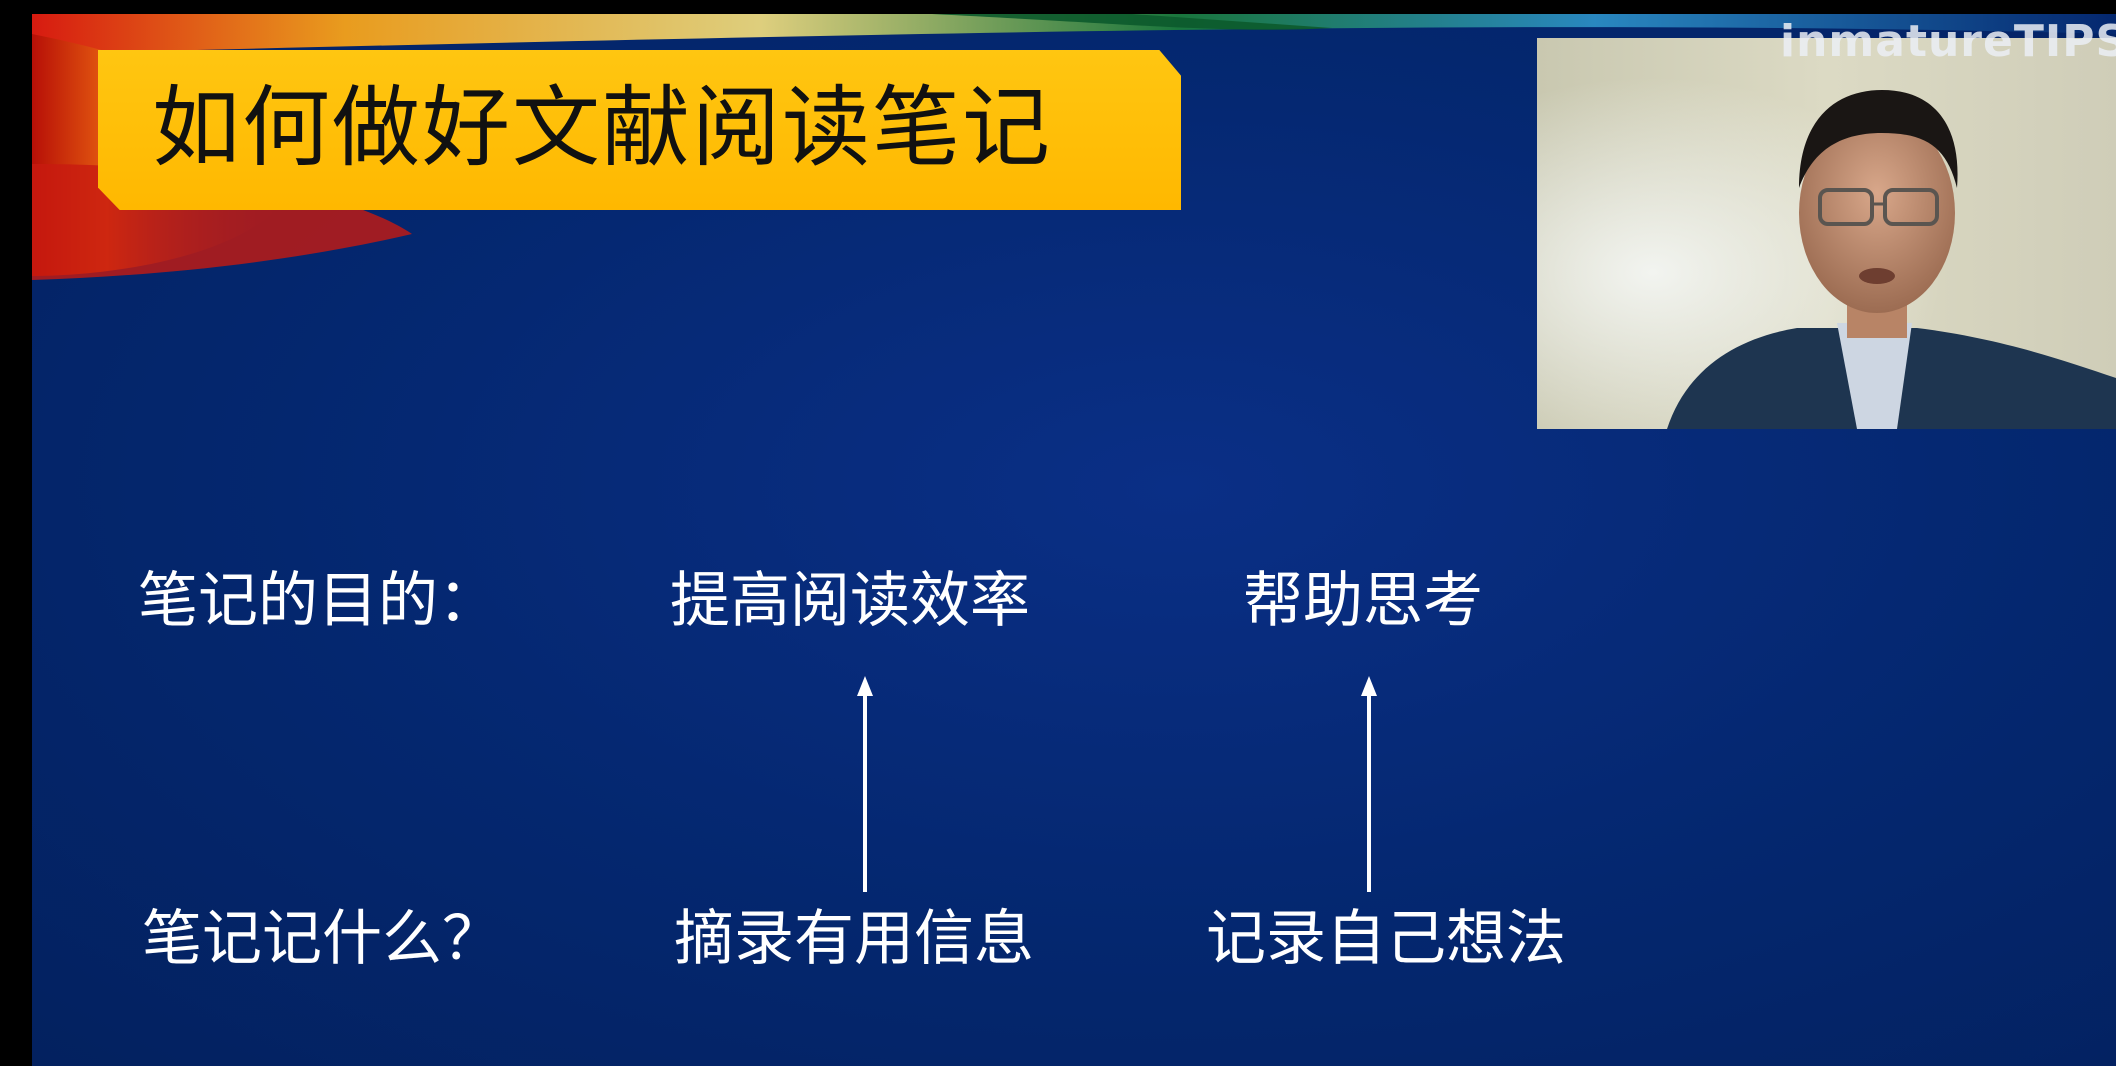 The height and width of the screenshot is (1066, 2116). Describe the element at coordinates (1058, 7) in the screenshot. I see `top-letterbox` at that location.